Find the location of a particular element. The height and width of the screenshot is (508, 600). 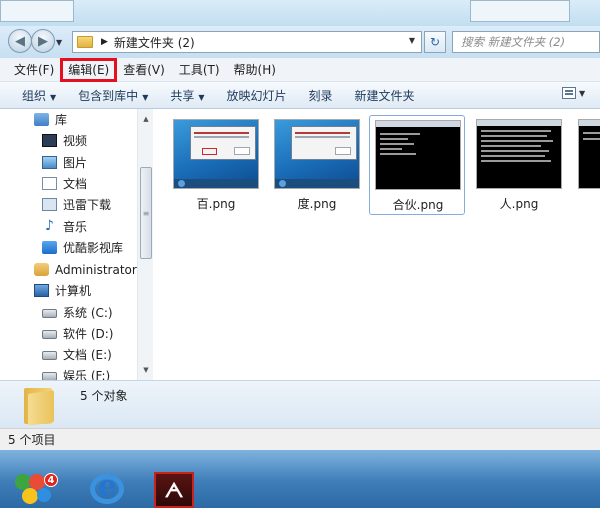

burn-button: 刻录 is located at coordinates (321, 95).